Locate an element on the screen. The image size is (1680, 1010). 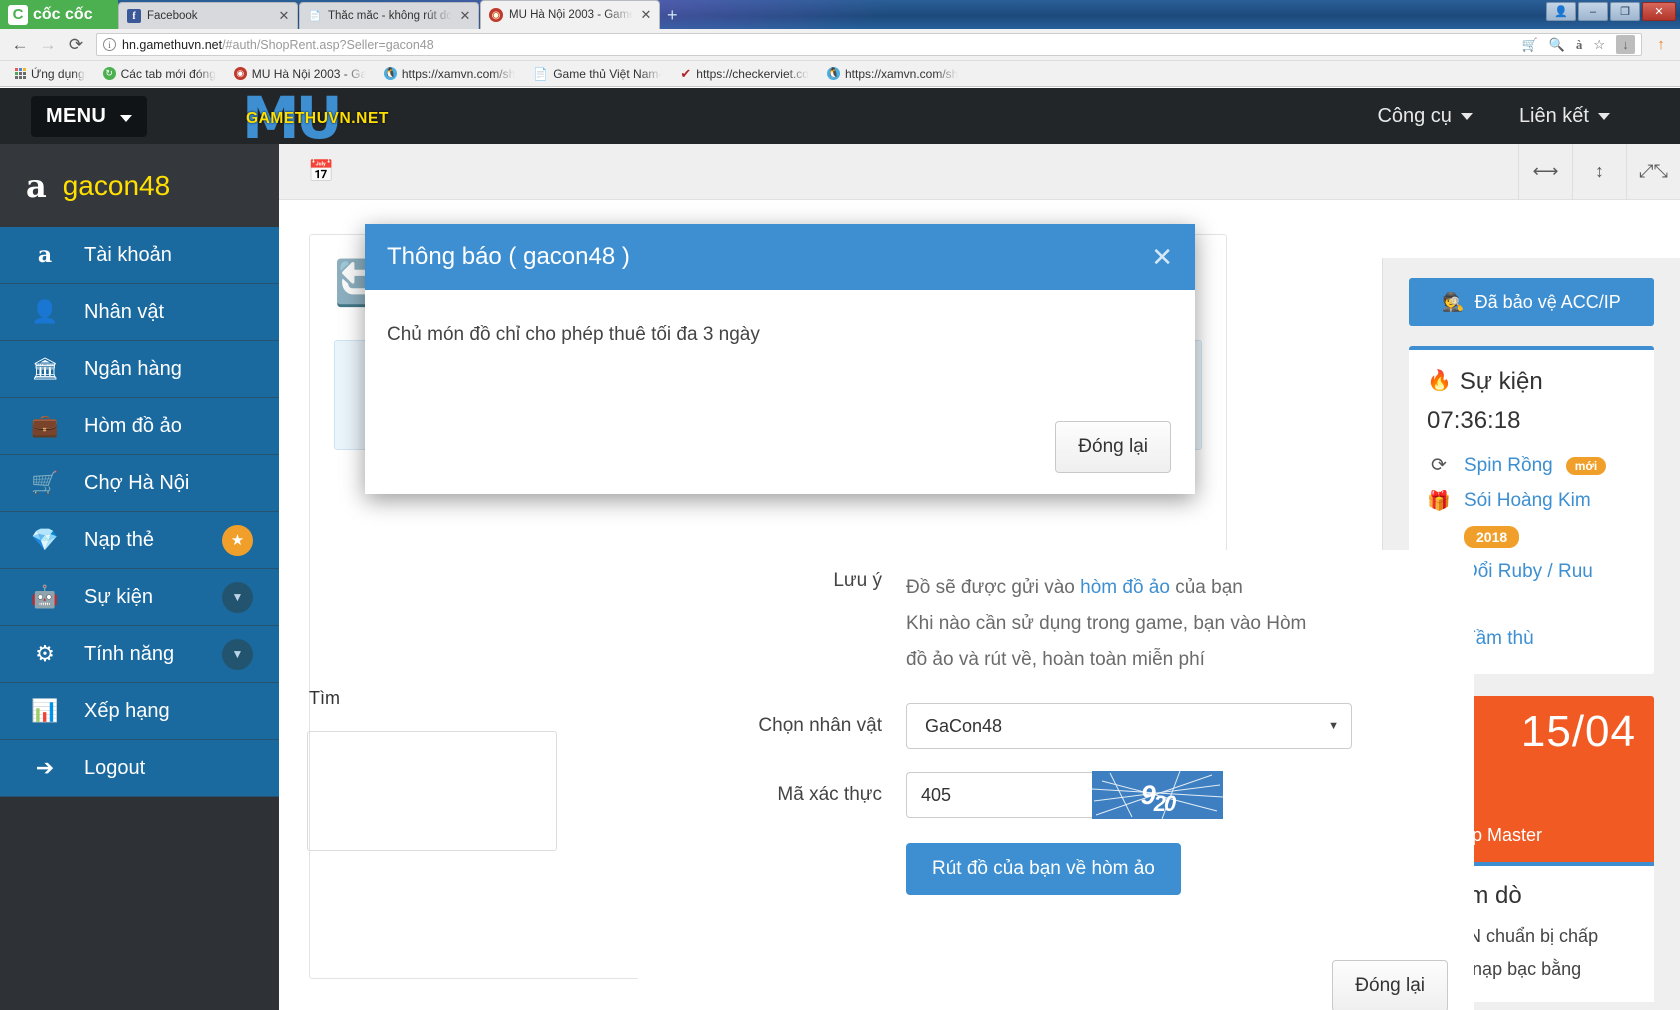
event-card-title: 🔥 Sự kiện 07:36:18 is located at coordinates (1531, 401).